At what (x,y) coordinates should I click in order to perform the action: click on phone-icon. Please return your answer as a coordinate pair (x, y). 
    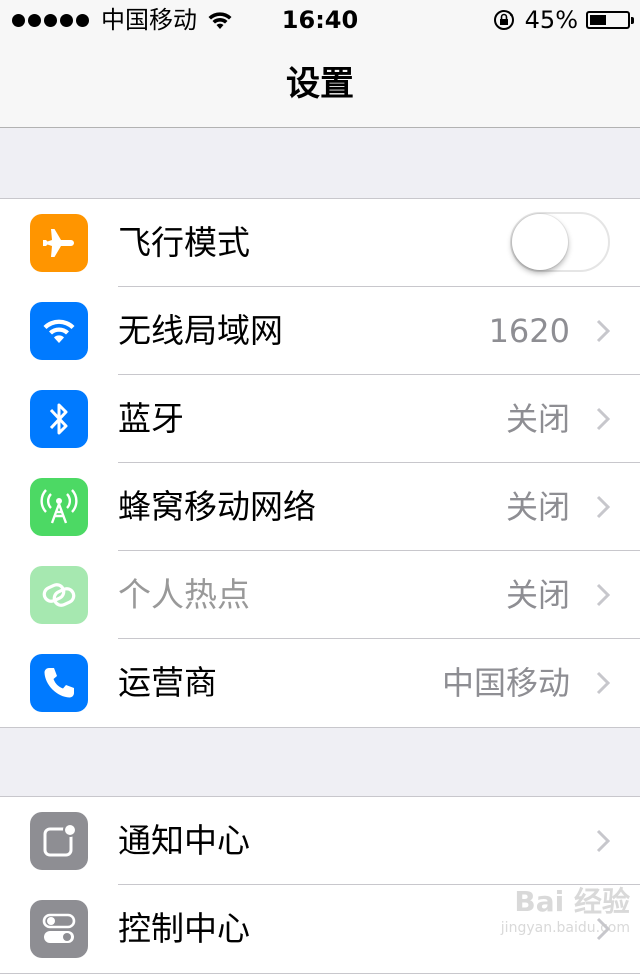
    Looking at the image, I should click on (59, 683).